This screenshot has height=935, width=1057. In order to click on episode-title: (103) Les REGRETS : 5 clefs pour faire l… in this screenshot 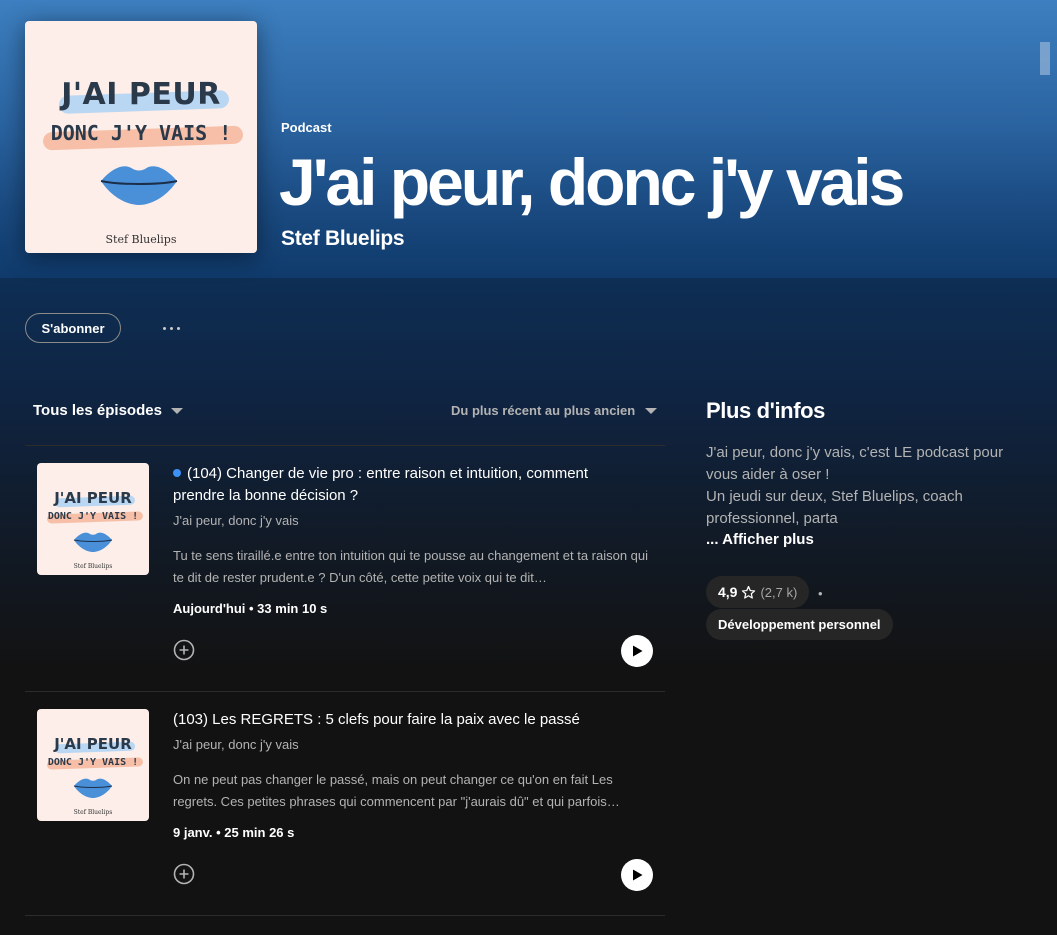, I will do `click(408, 720)`.